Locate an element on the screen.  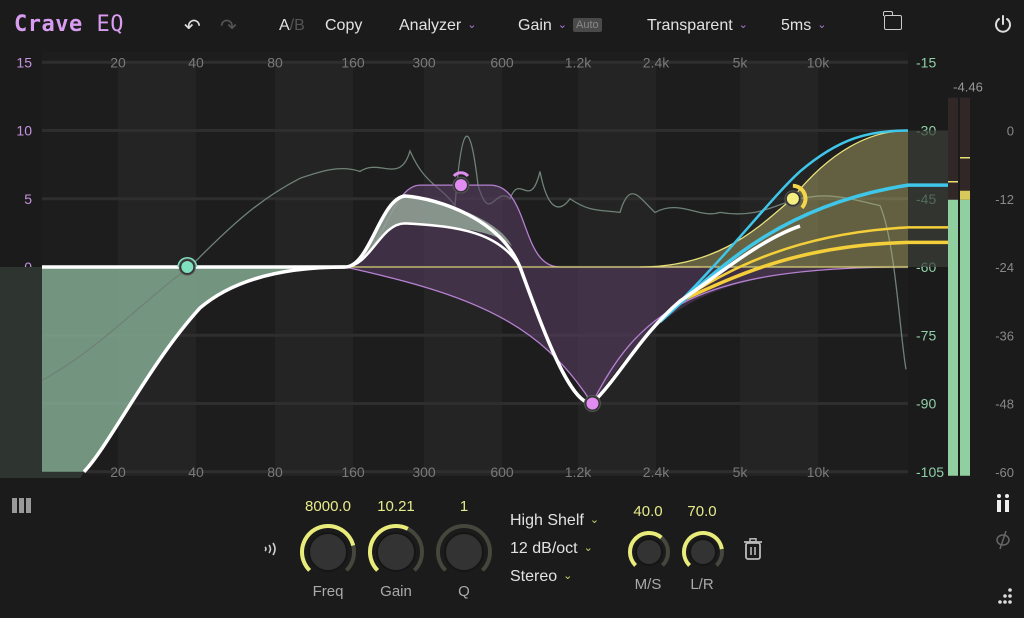
resize-grip-icon is located at coordinates (1004, 596).